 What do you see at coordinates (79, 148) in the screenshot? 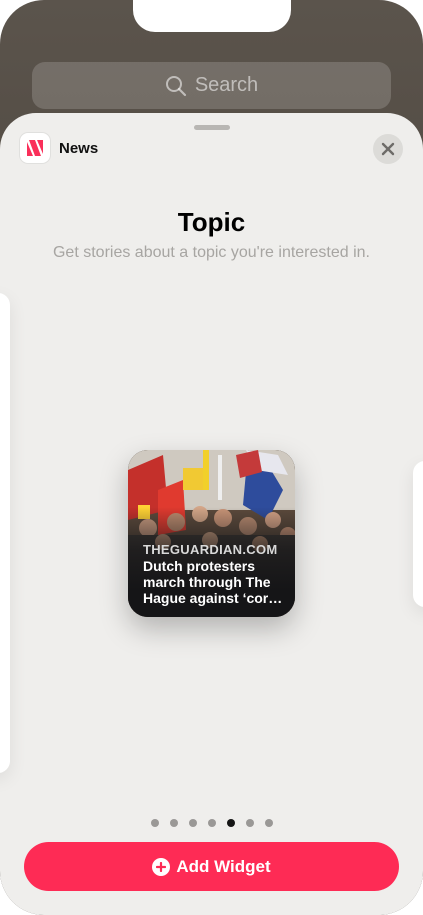
I see `app-name: News` at bounding box center [79, 148].